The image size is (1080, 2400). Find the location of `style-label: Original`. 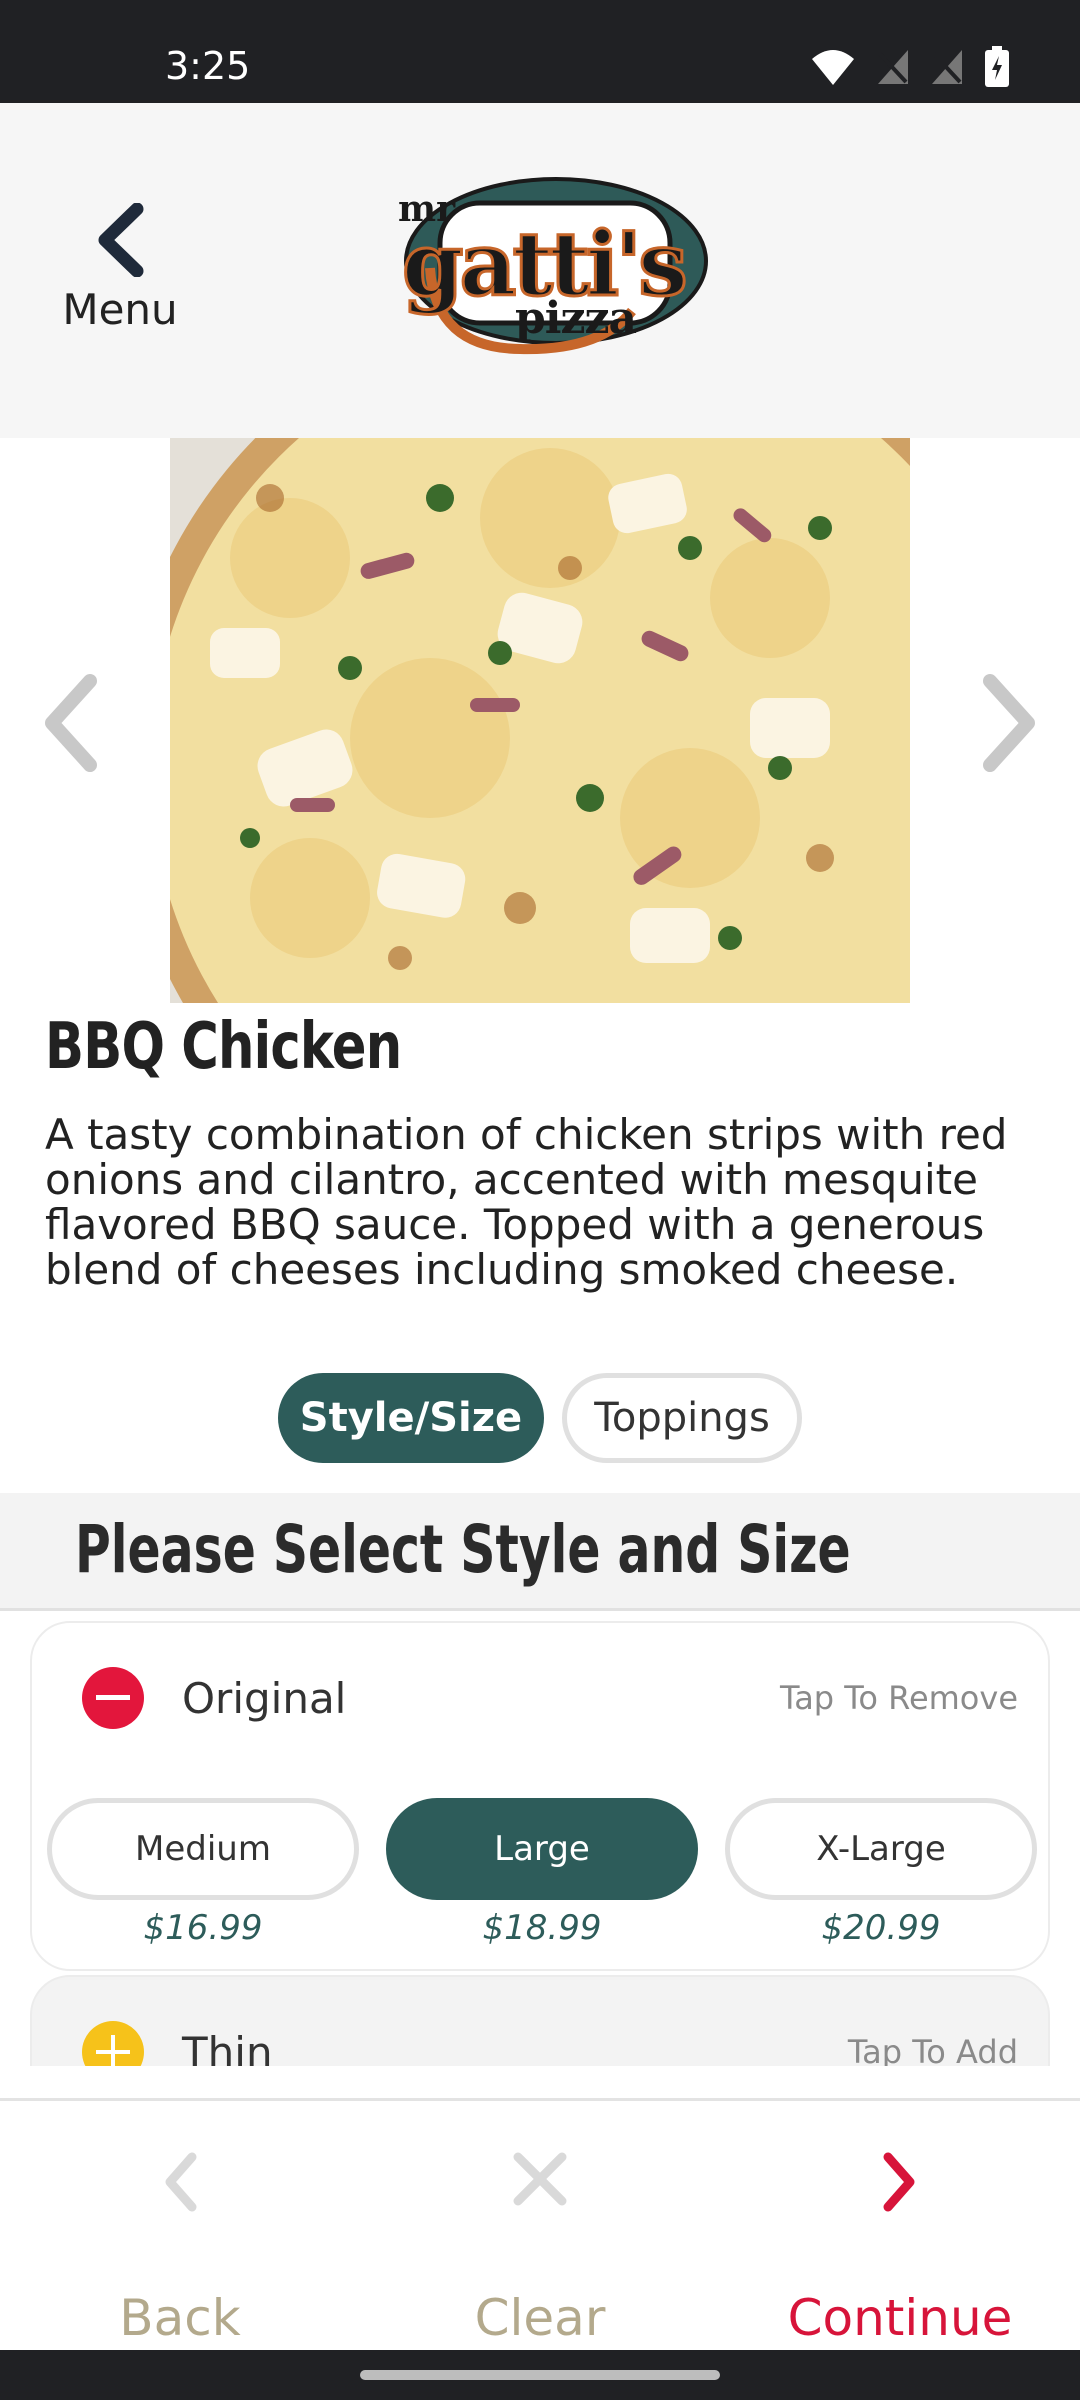

style-label: Original is located at coordinates (264, 1698).